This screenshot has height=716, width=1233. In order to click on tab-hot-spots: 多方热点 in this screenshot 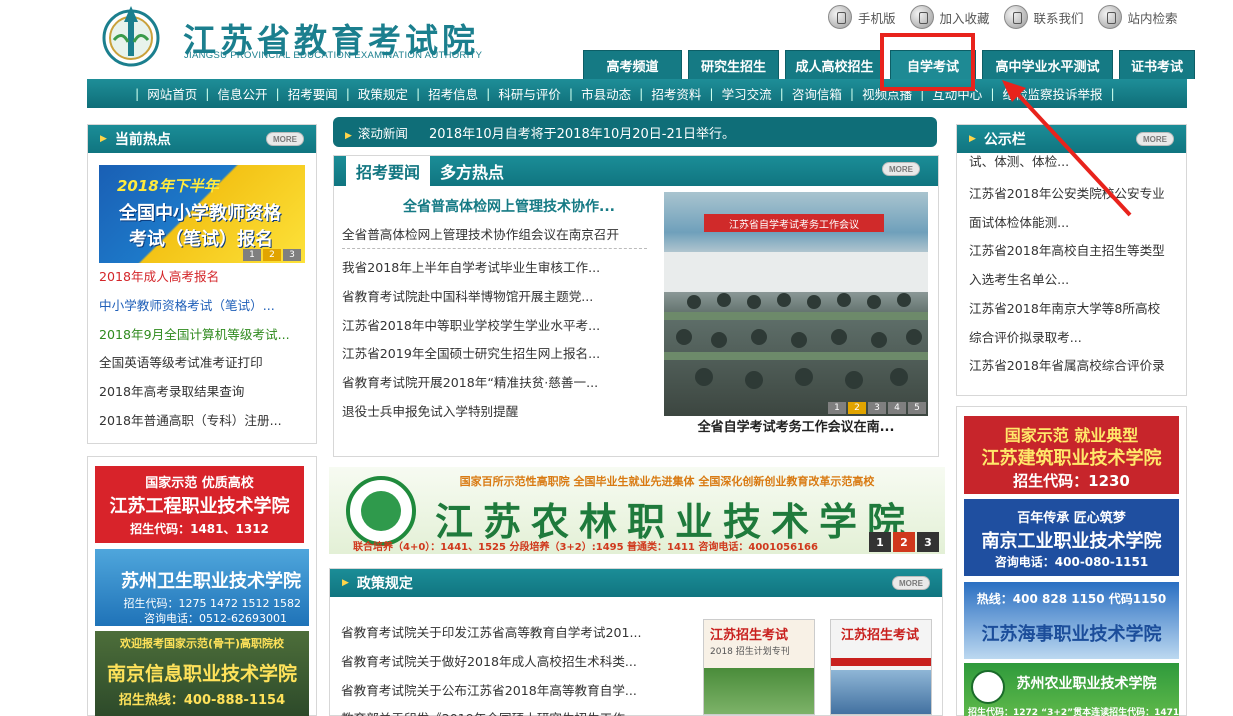, I will do `click(472, 171)`.